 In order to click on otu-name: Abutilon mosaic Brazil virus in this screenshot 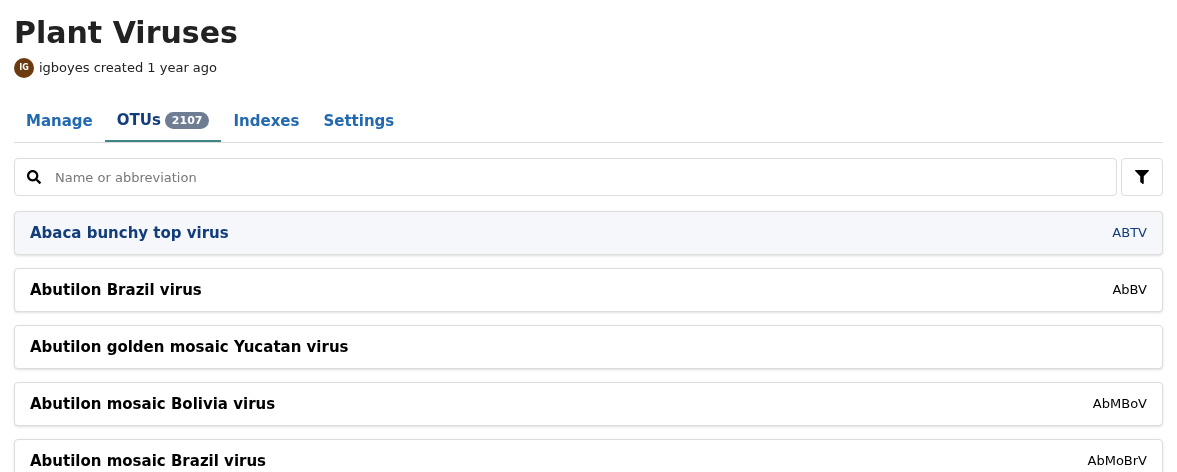, I will do `click(148, 461)`.